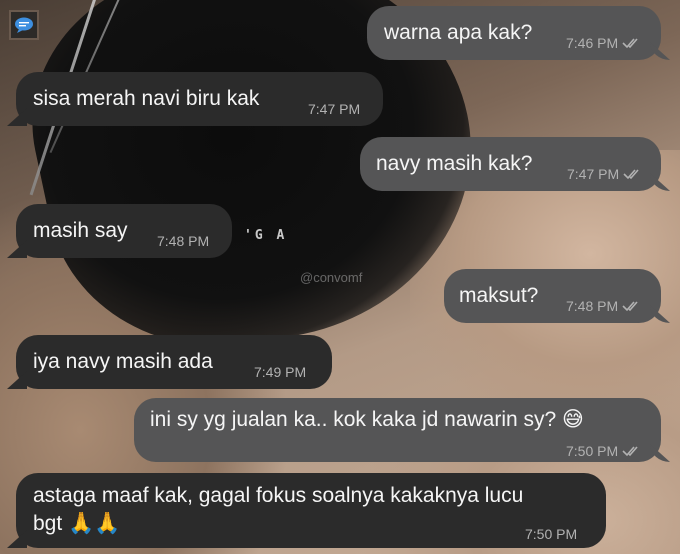  What do you see at coordinates (24, 25) in the screenshot?
I see `chat-app-icon` at bounding box center [24, 25].